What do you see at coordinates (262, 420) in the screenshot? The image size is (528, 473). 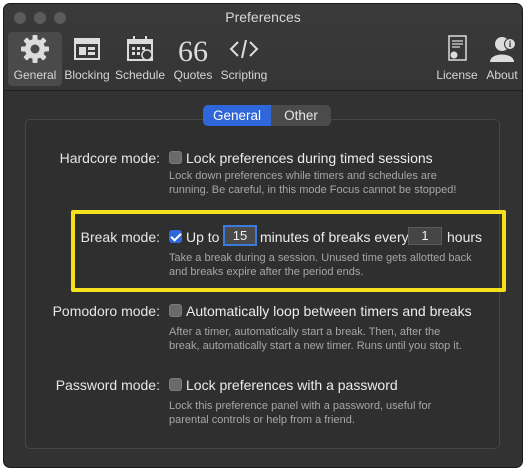 I see `password-mode-description-line2: parental controls or help from a friend.` at bounding box center [262, 420].